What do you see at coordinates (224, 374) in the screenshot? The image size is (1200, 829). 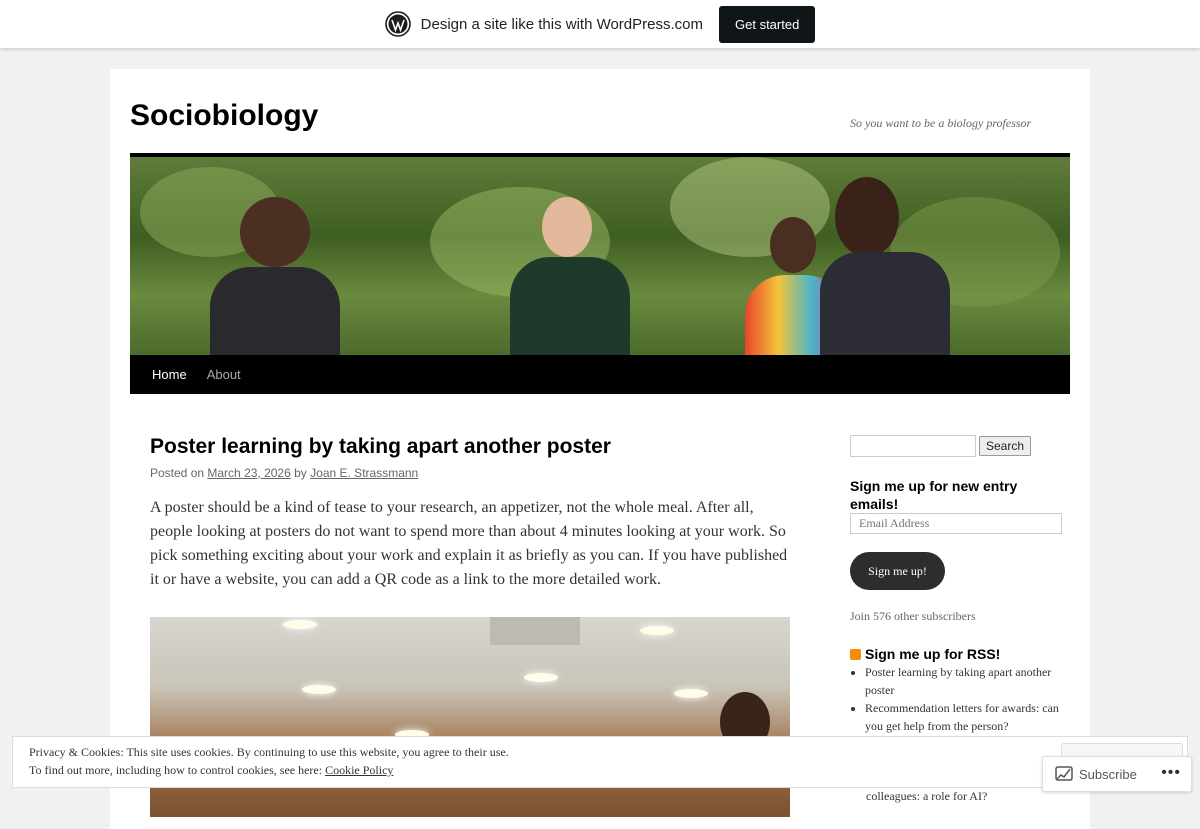 I see `nav-item-about: About` at bounding box center [224, 374].